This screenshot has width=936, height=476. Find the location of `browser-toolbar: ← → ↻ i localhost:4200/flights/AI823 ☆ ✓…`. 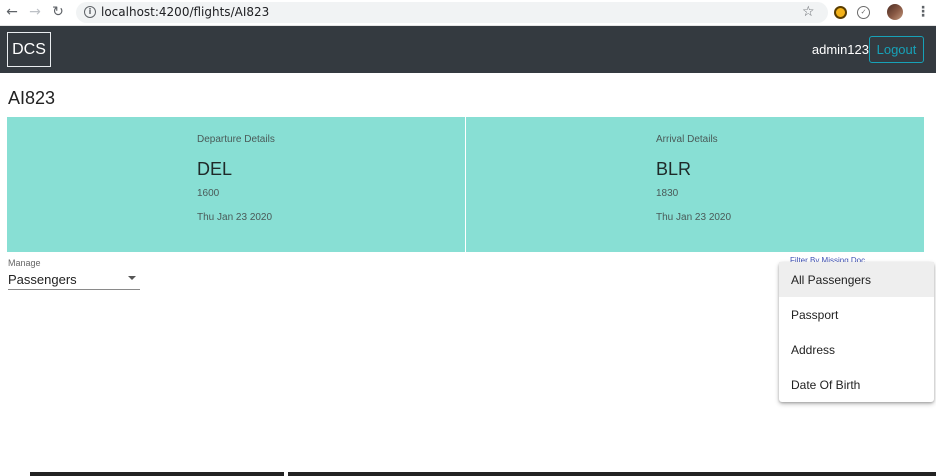

browser-toolbar: ← → ↻ i localhost:4200/flights/AI823 ☆ ✓… is located at coordinates (468, 13).